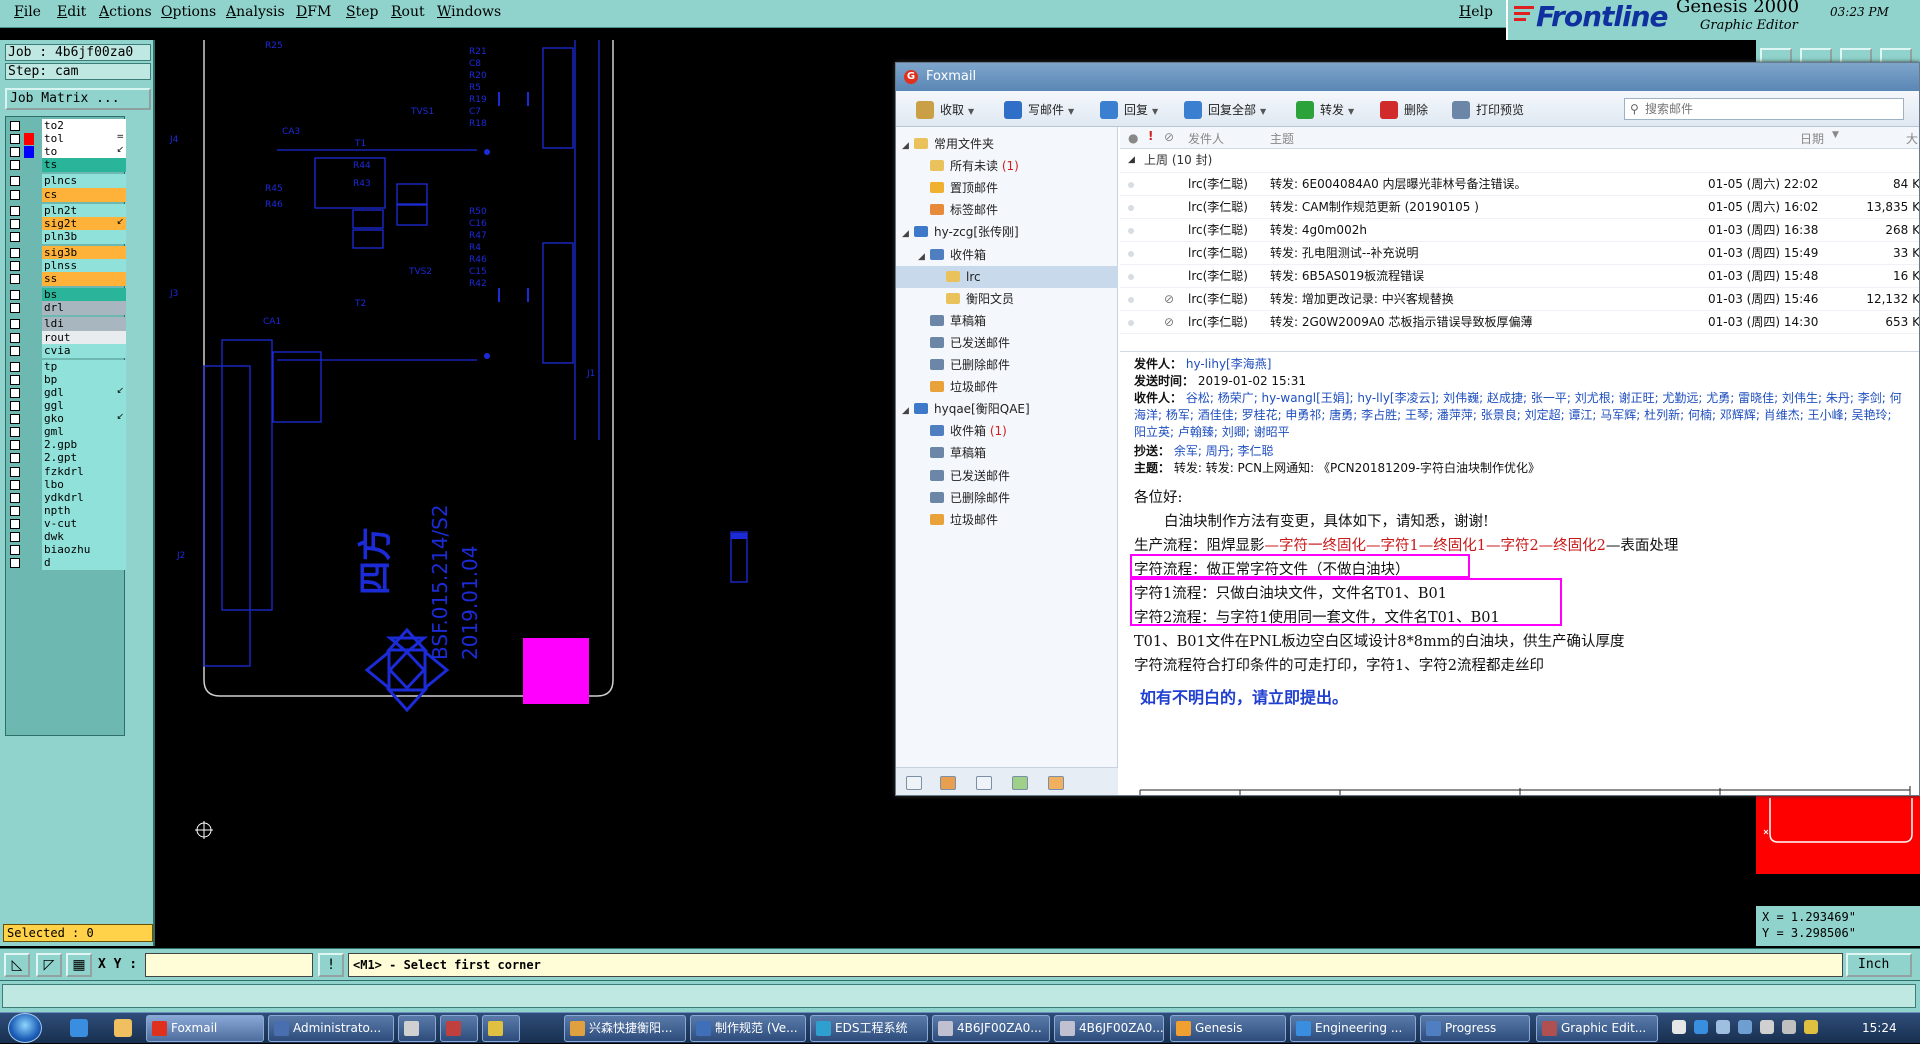  What do you see at coordinates (1007, 255) in the screenshot?
I see `folder-item: ◢ 收件箱` at bounding box center [1007, 255].